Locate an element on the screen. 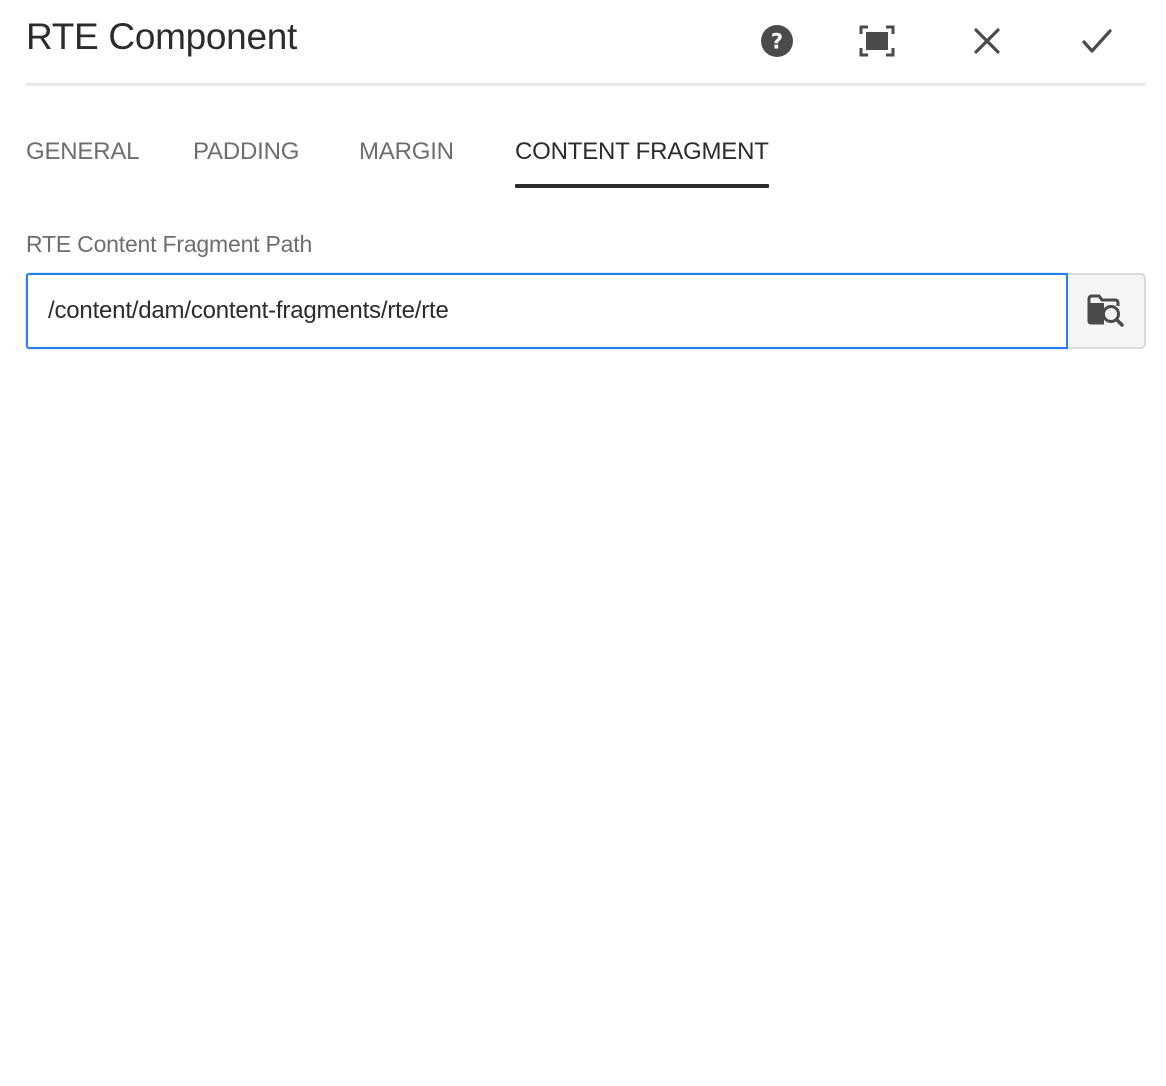 This screenshot has height=1086, width=1166. done-button is located at coordinates (1097, 42).